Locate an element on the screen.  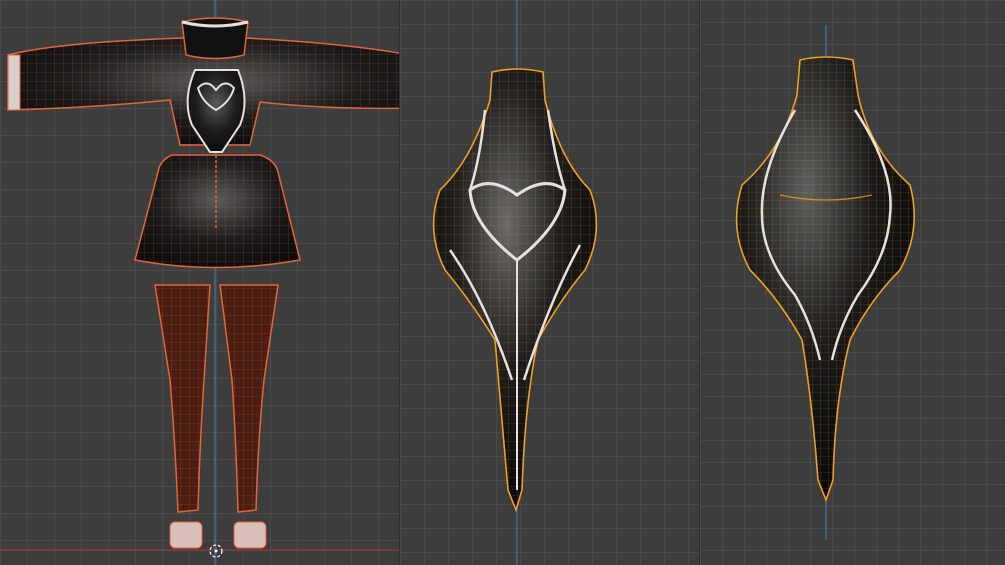
bodysuit-front-mesh is located at coordinates (515, 290).